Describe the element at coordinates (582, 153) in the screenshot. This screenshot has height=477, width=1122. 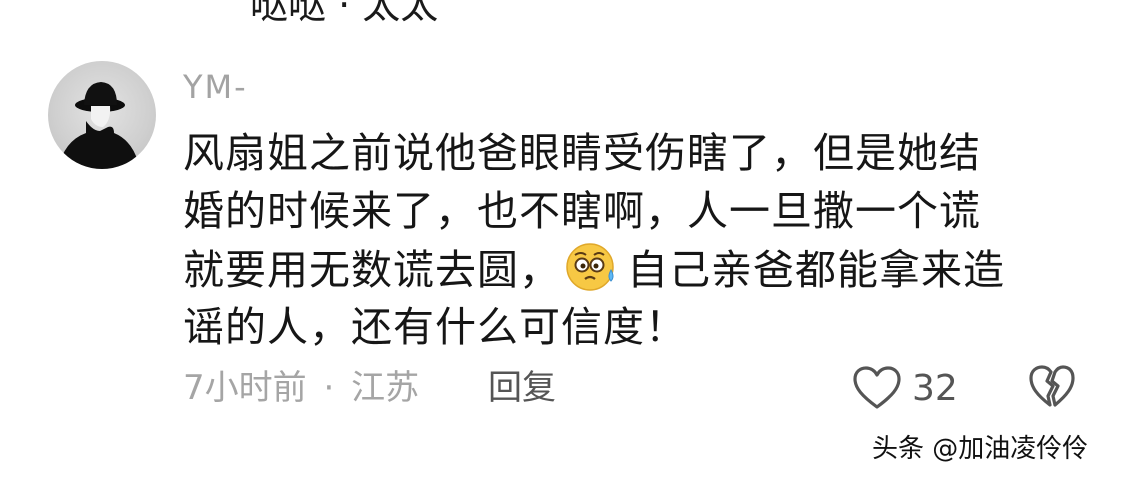
I see `comment-line: 风扇姐之前说他爸眼睛受伤瞎了，但是她结` at that location.